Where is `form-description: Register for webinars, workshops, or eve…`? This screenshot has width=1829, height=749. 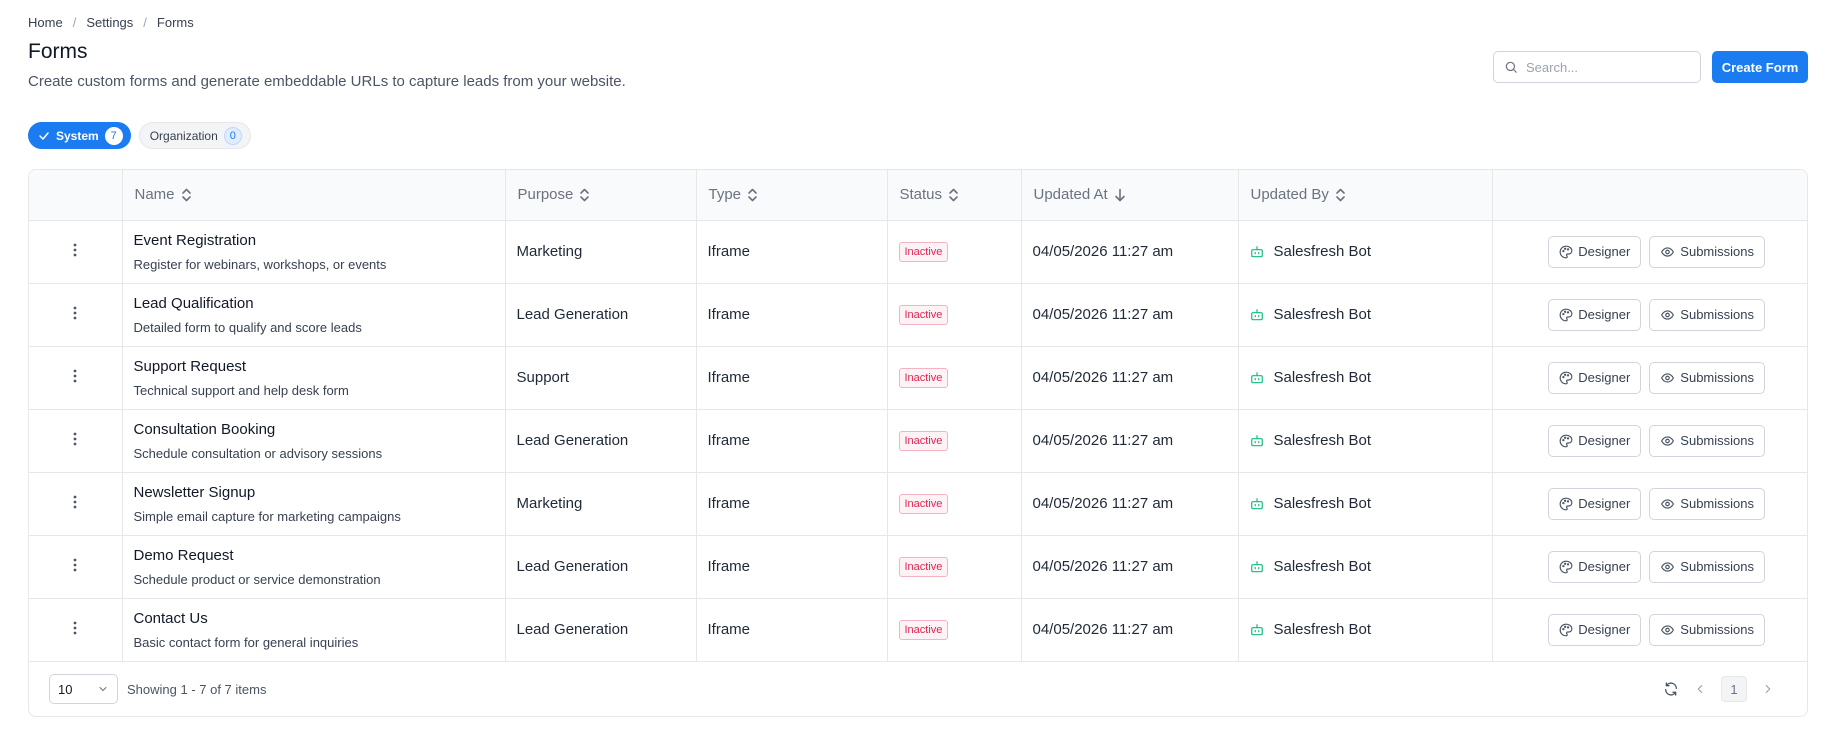 form-description: Register for webinars, workshops, or eve… is located at coordinates (260, 264).